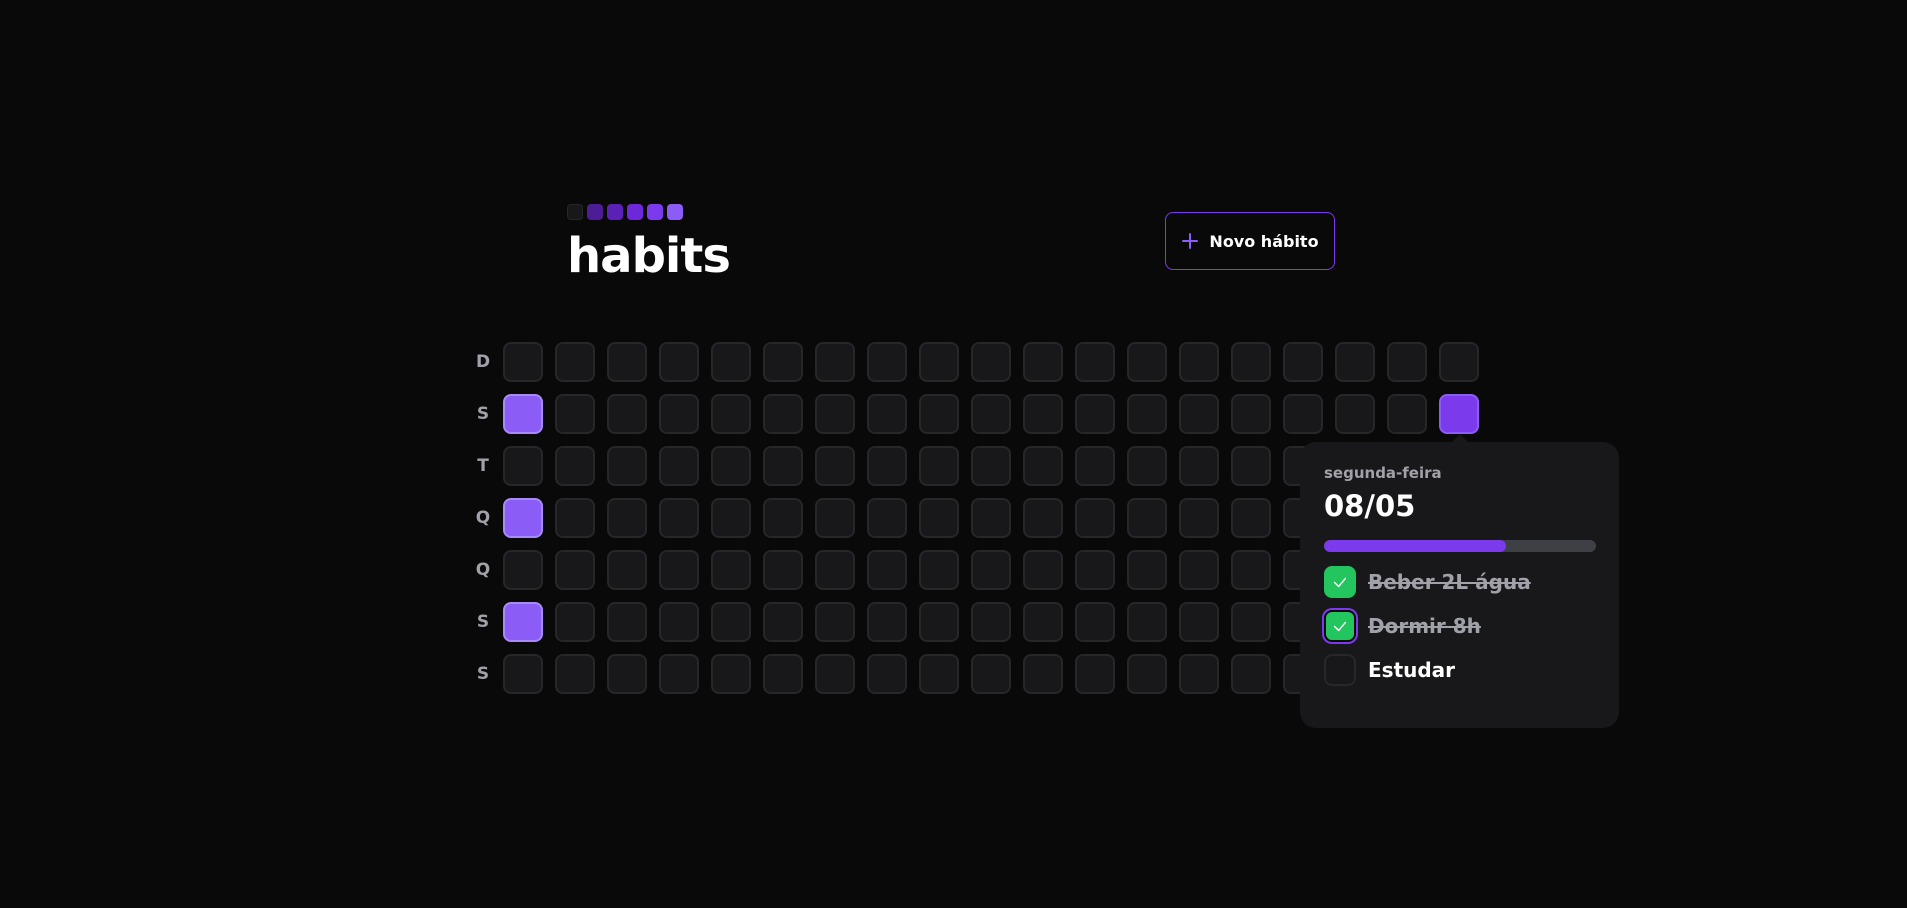 The image size is (1907, 908). Describe the element at coordinates (1459, 582) in the screenshot. I see `habit-checkbox-item: Beber 2L água` at that location.